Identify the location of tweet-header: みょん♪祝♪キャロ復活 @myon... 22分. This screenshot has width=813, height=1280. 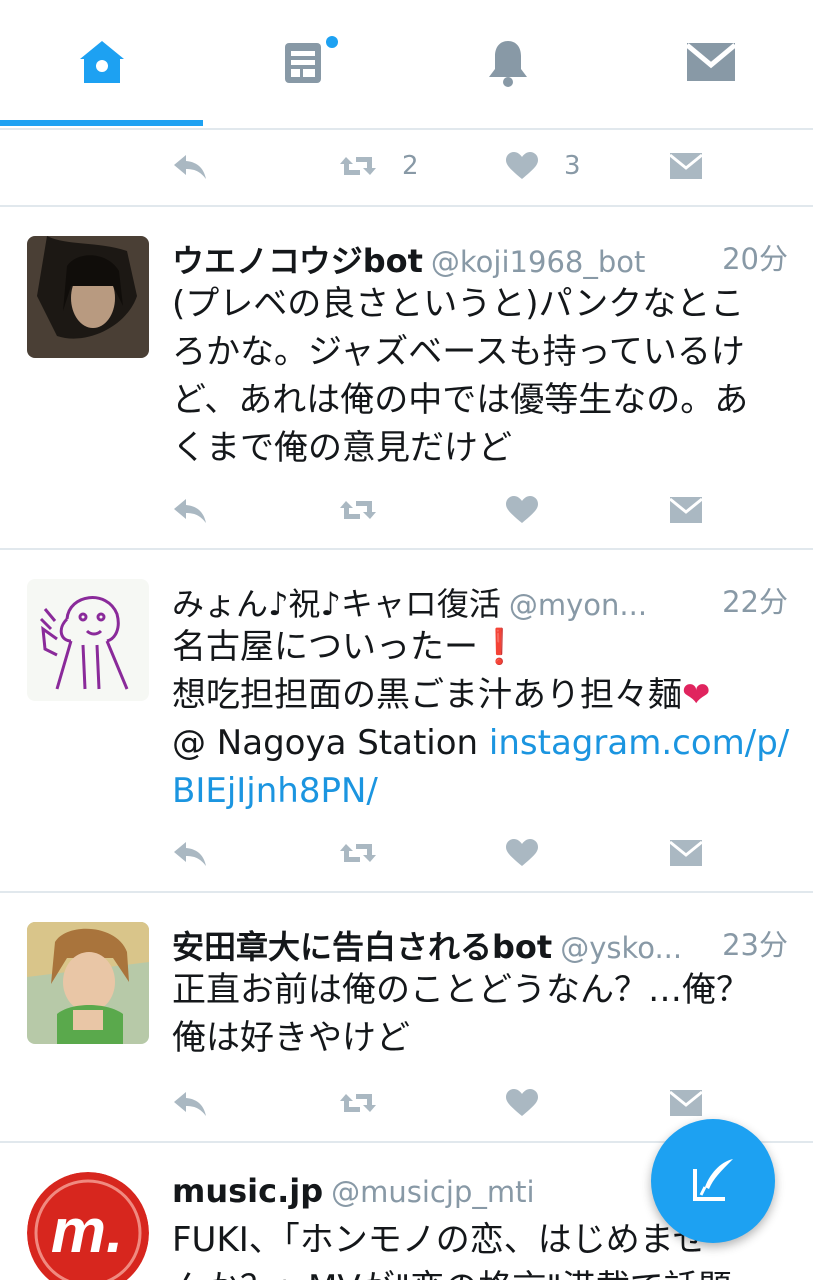
(480, 601).